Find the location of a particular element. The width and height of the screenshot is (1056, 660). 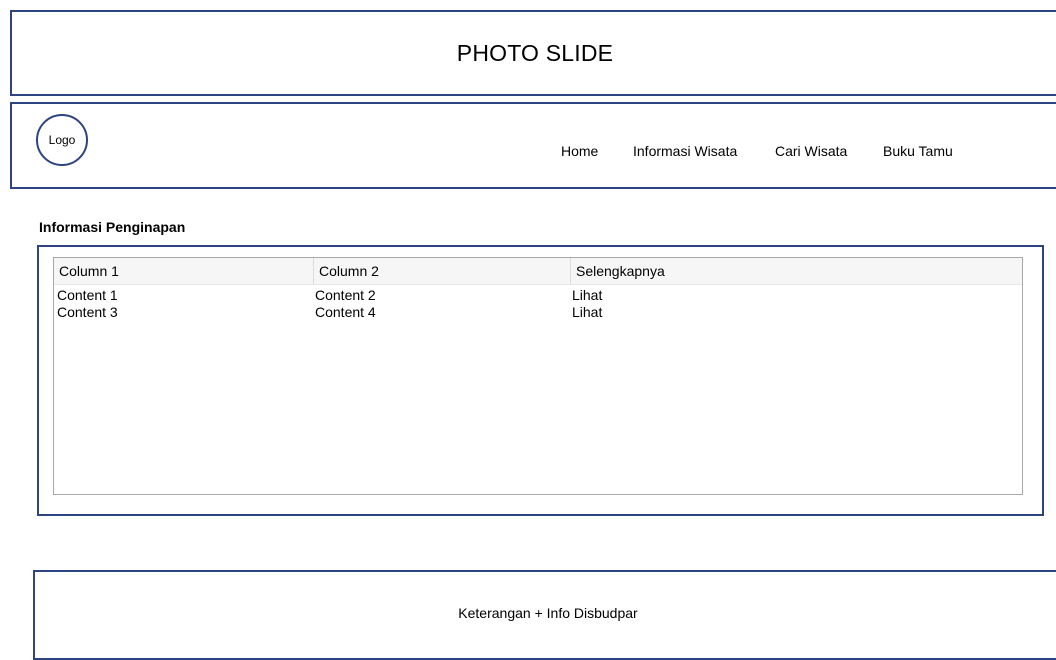

photo-slide-title: PHOTO SLIDE is located at coordinates (535, 52).